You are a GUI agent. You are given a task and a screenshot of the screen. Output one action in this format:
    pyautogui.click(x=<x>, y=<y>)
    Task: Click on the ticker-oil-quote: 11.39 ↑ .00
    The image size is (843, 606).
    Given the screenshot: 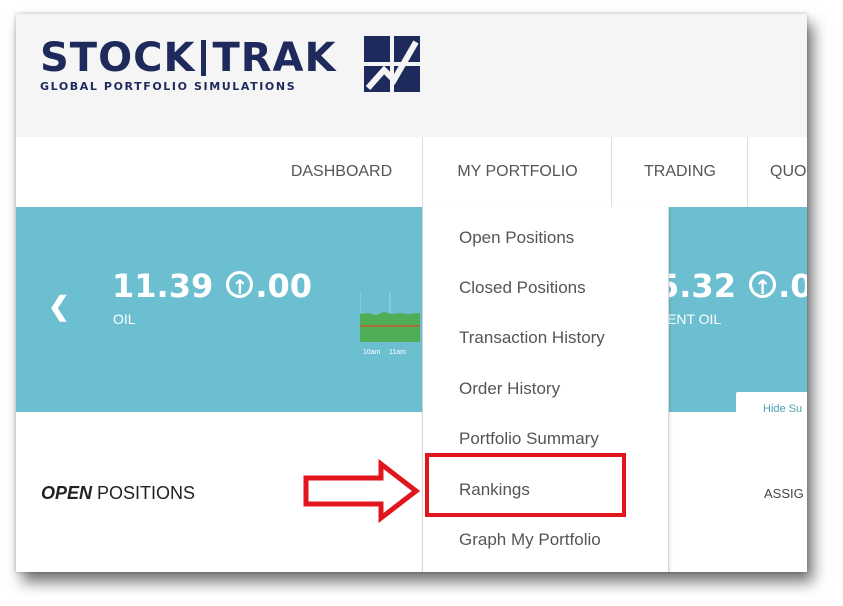 What is the action you would take?
    pyautogui.click(x=212, y=286)
    